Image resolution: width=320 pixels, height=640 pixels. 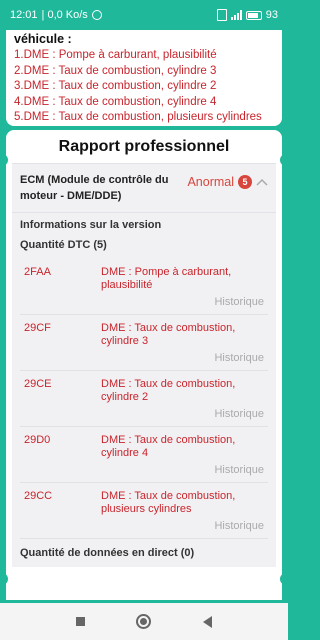 I want to click on version-info-label: Informations sur la version, so click(x=91, y=225).